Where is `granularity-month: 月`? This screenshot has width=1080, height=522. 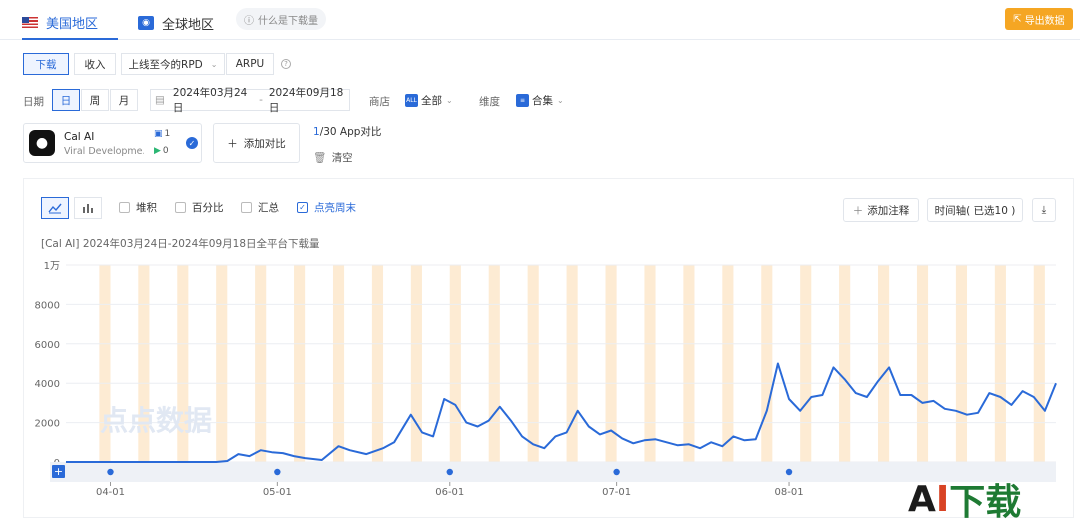
granularity-month: 月 is located at coordinates (124, 100).